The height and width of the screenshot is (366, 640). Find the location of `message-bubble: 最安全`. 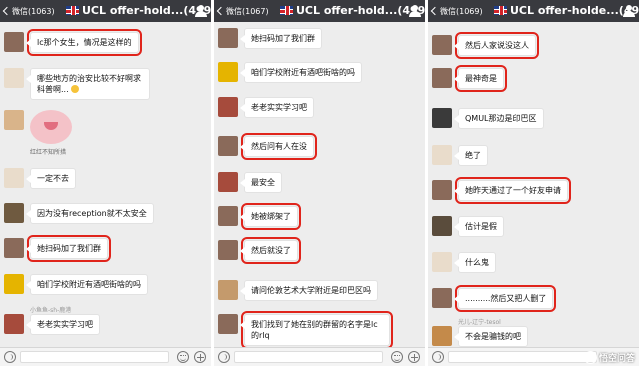

message-bubble: 最安全 is located at coordinates (261, 182).